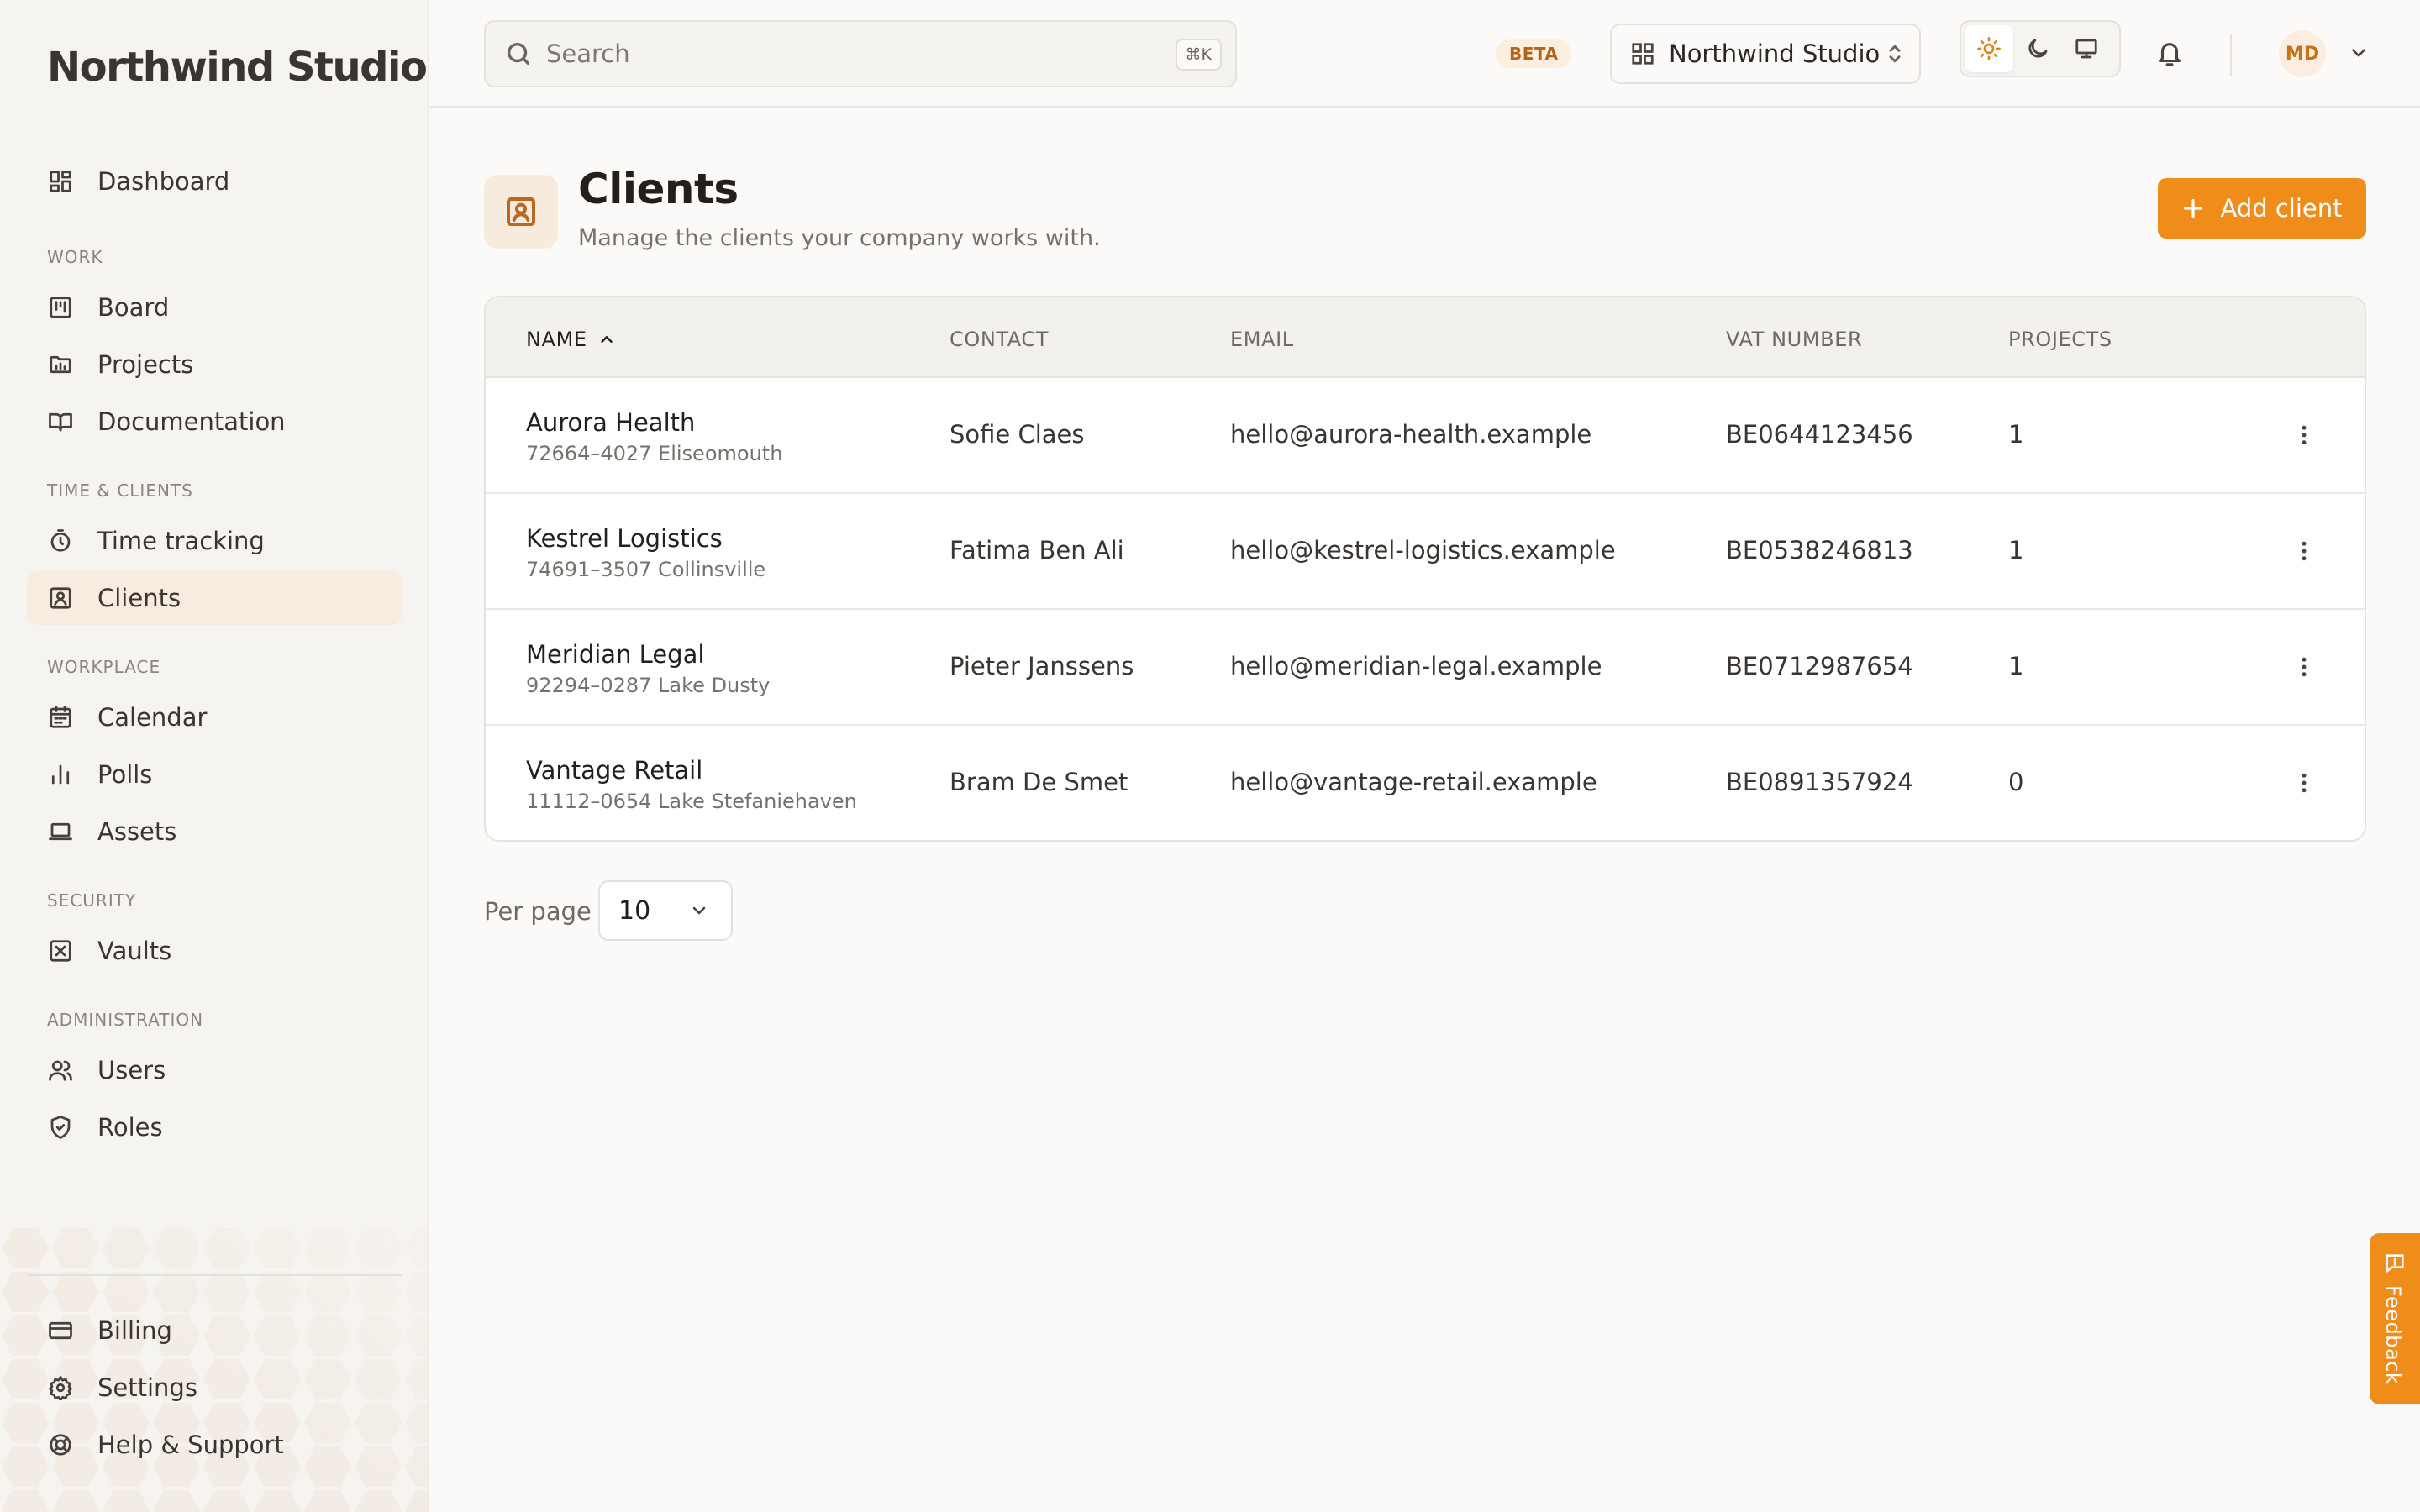  I want to click on monitor-icon, so click(2086, 49).